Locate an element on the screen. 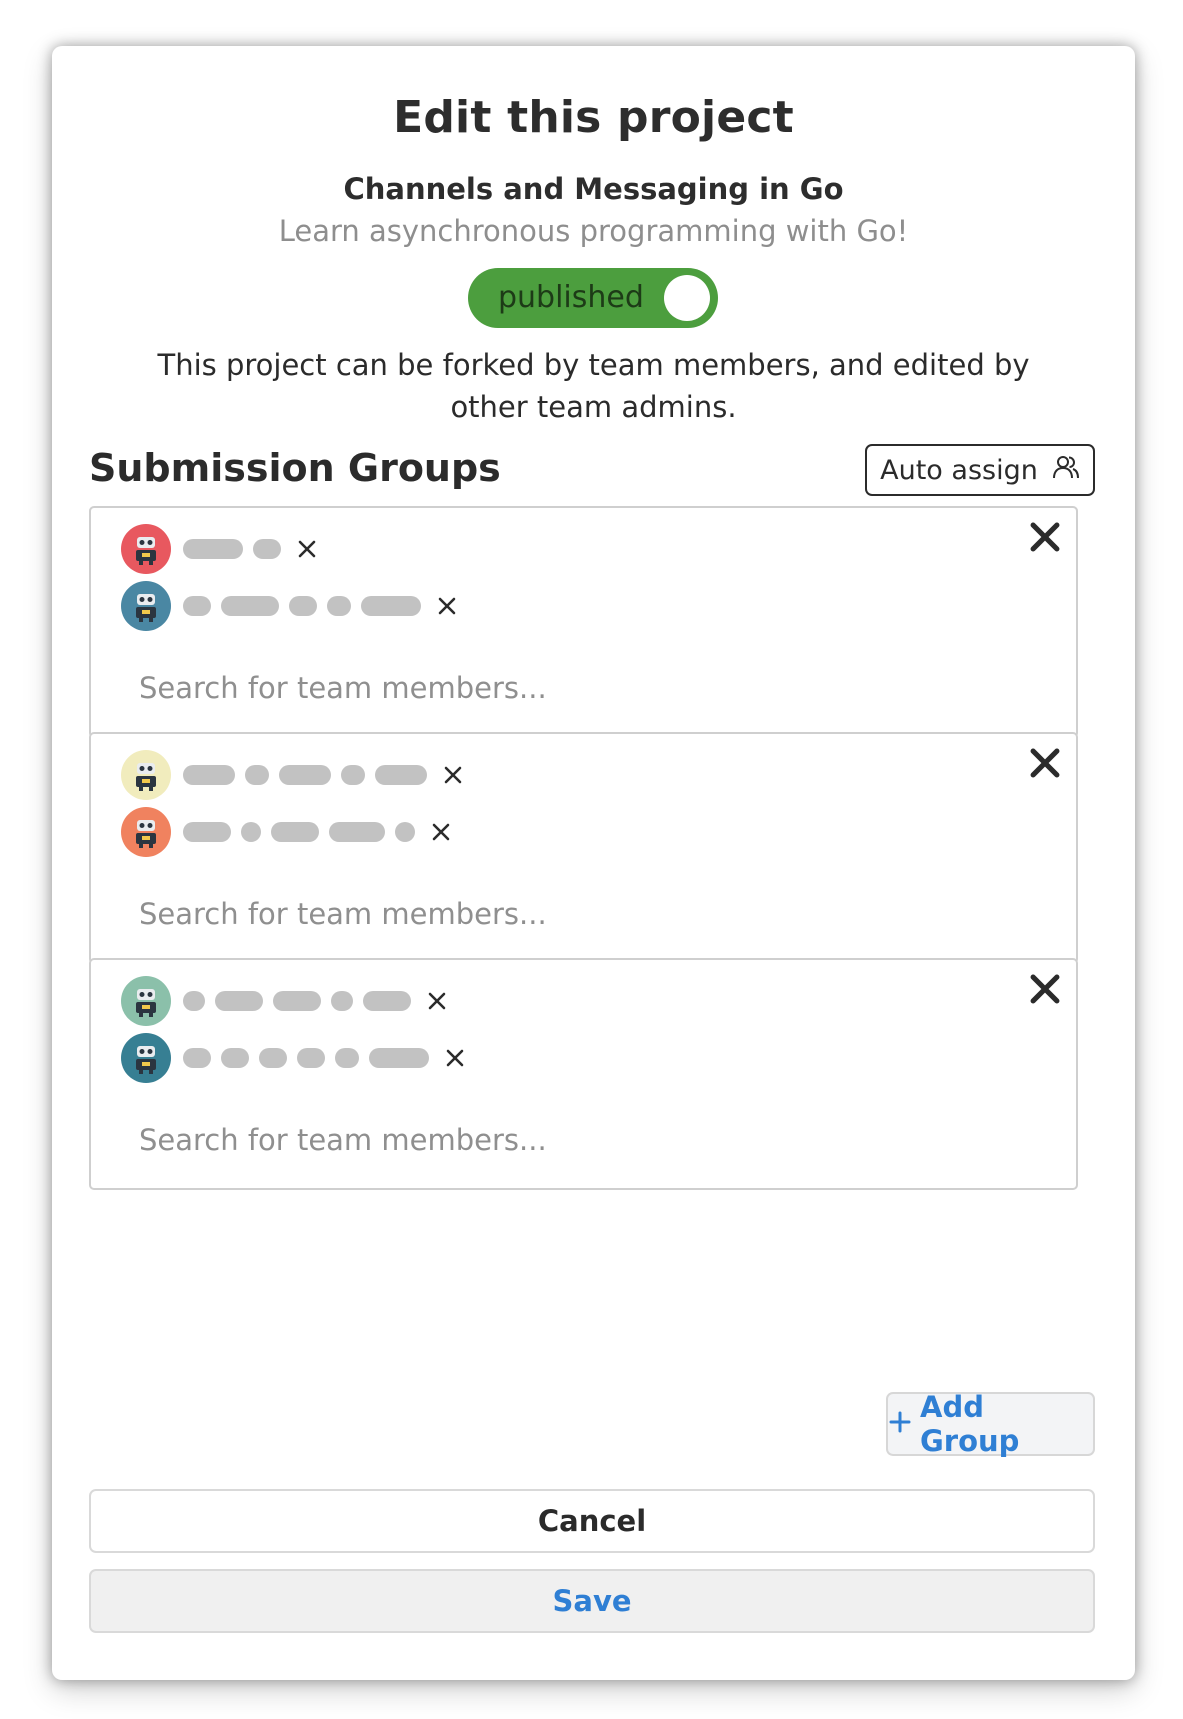 The width and height of the screenshot is (1183, 1719). add-group-button: Add Group is located at coordinates (990, 1424).